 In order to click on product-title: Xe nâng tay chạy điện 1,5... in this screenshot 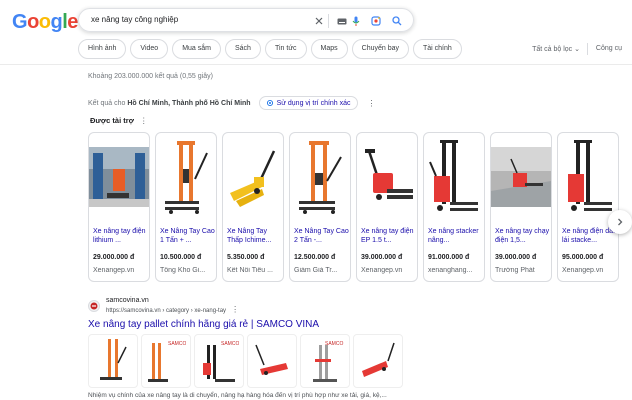, I will do `click(523, 236)`.